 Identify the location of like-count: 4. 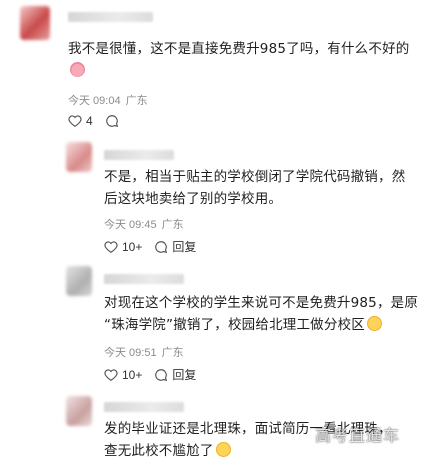
(89, 121).